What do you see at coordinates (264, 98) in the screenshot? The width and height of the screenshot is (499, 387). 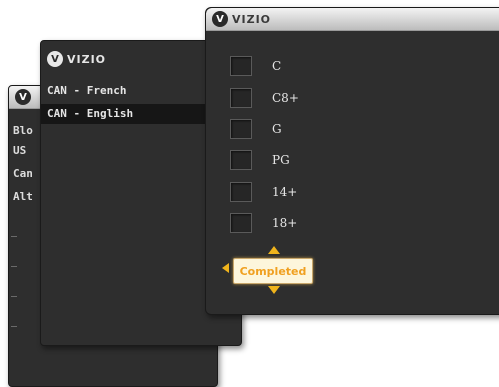 I see `rating-row-c8: C8+` at bounding box center [264, 98].